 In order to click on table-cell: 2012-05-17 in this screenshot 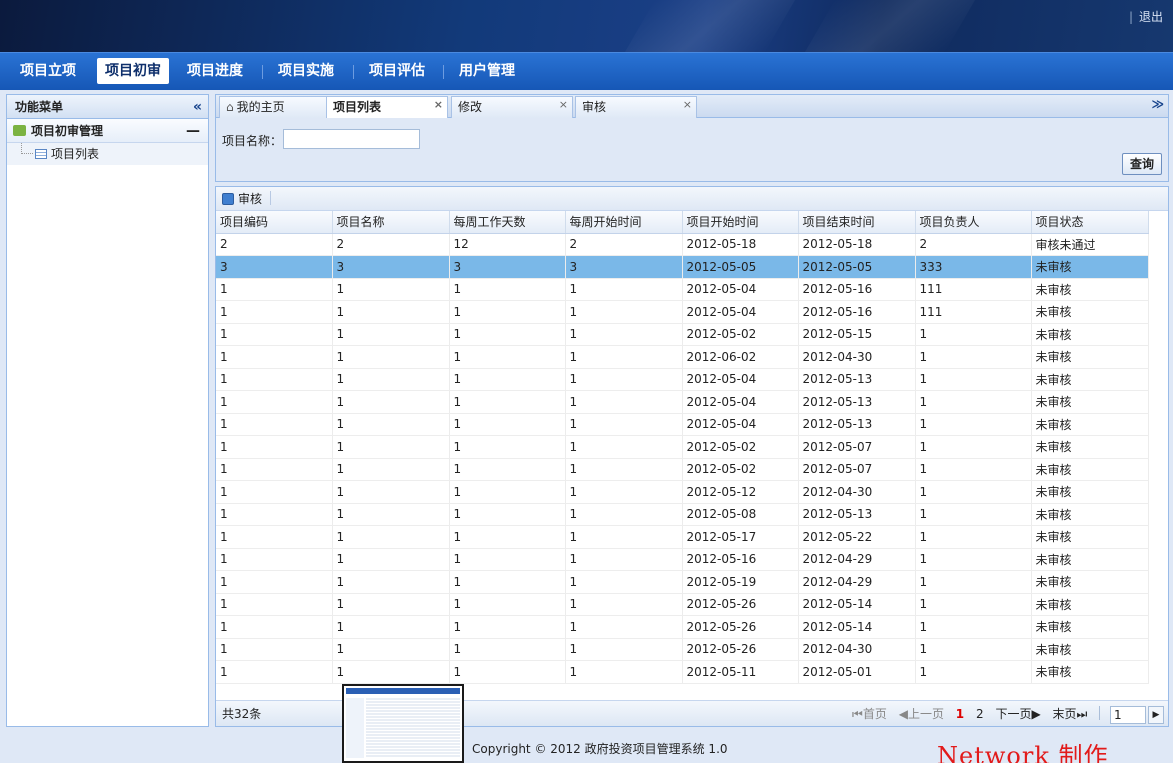, I will do `click(740, 537)`.